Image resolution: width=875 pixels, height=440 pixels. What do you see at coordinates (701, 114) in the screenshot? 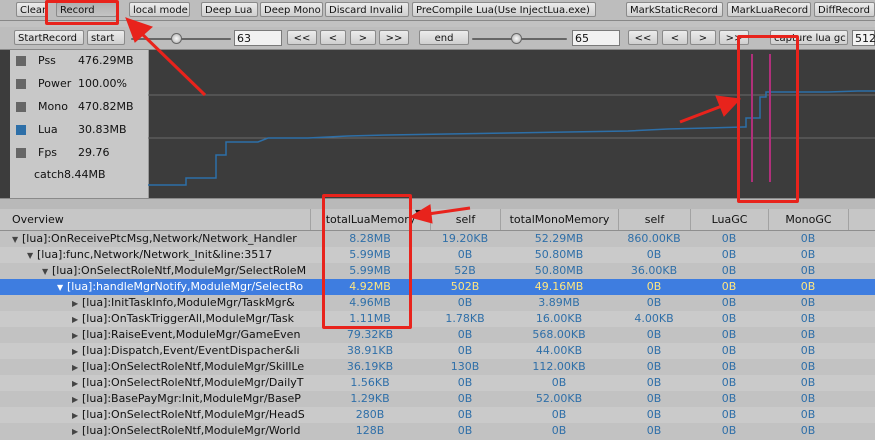
I see `arrow-to-markers` at bounding box center [701, 114].